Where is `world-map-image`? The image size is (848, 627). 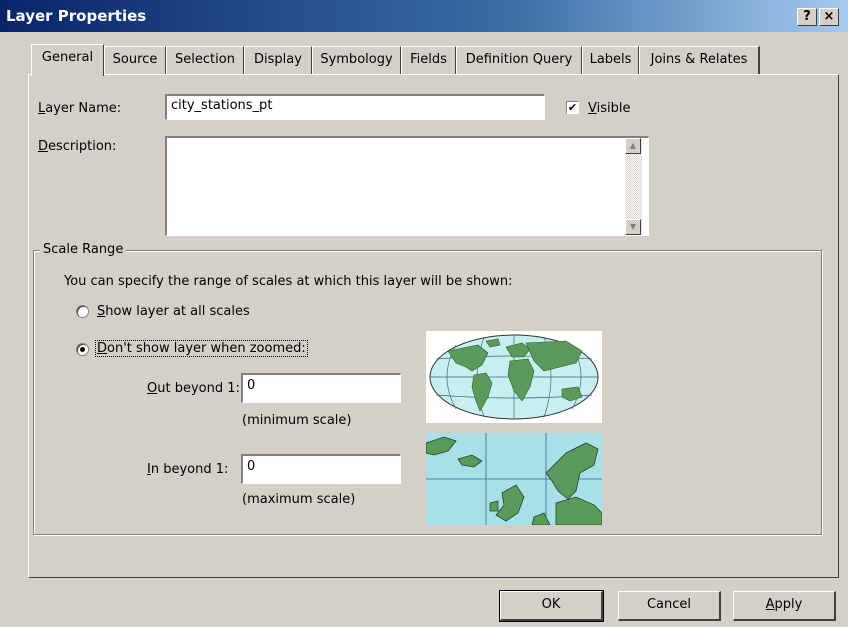 world-map-image is located at coordinates (514, 377).